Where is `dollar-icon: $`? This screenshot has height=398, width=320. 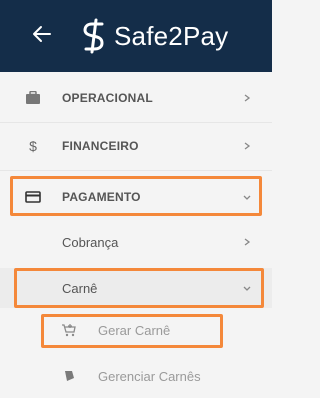 dollar-icon: $ is located at coordinates (33, 146).